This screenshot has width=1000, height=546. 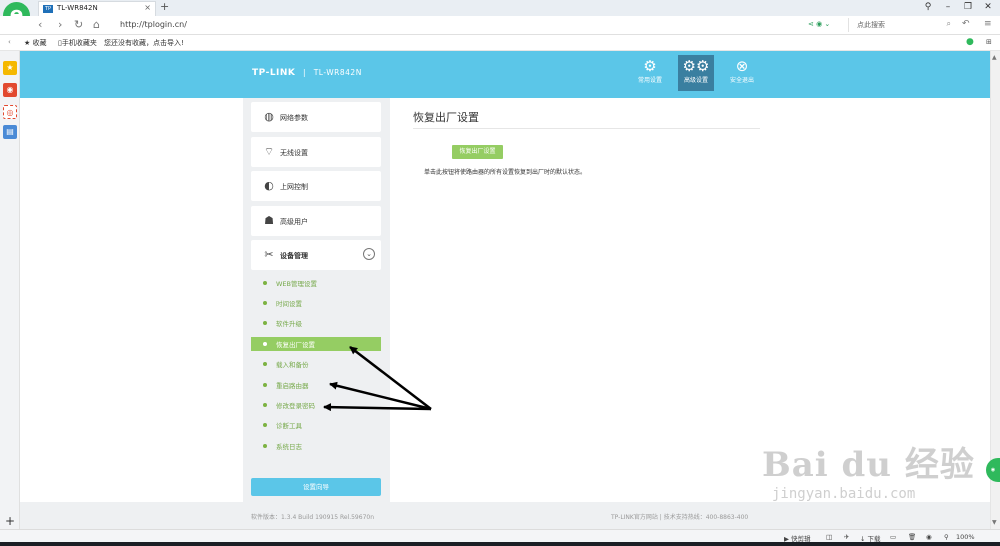 I want to click on bookmark-label: 收藏, so click(x=39, y=43).